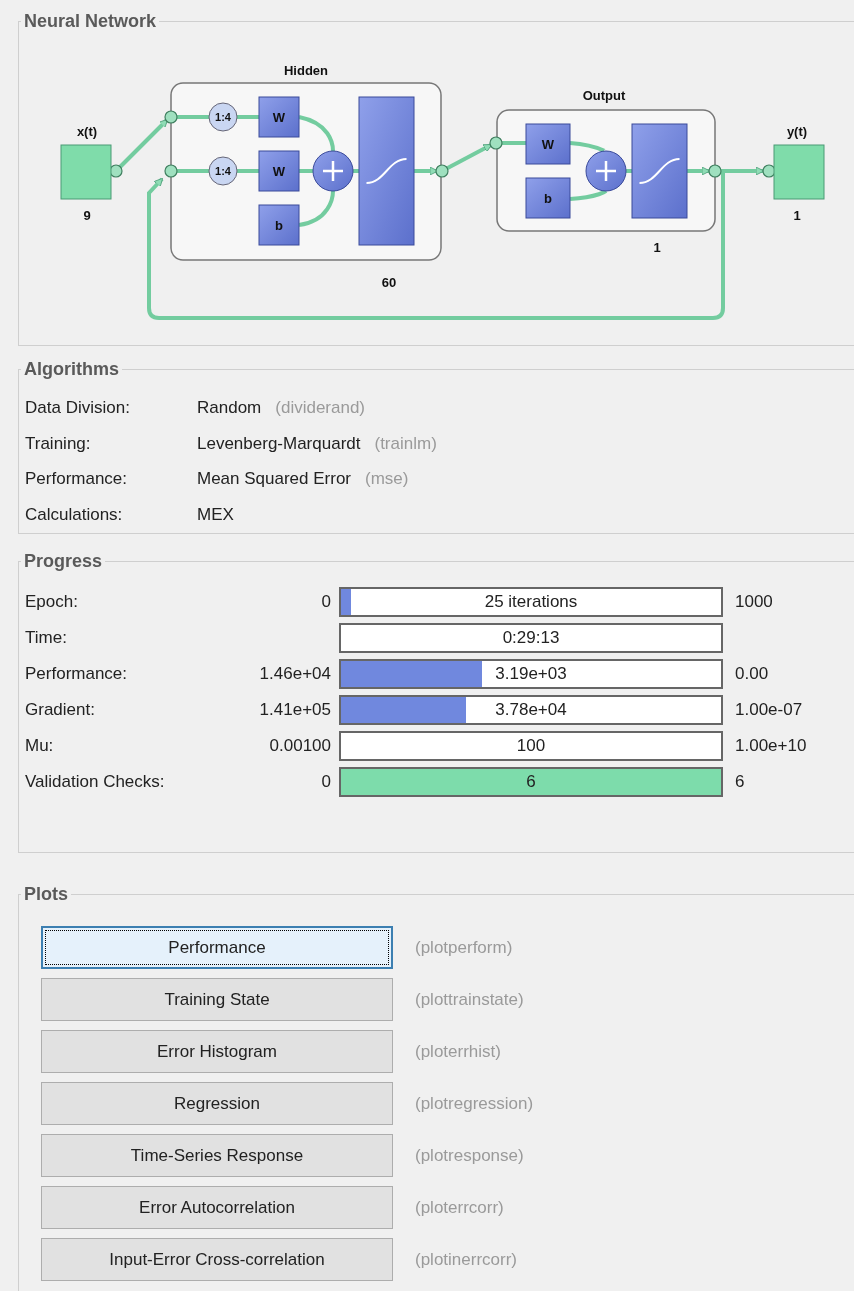 This screenshot has width=854, height=1291. I want to click on function-name: (plottrainstate), so click(469, 999).